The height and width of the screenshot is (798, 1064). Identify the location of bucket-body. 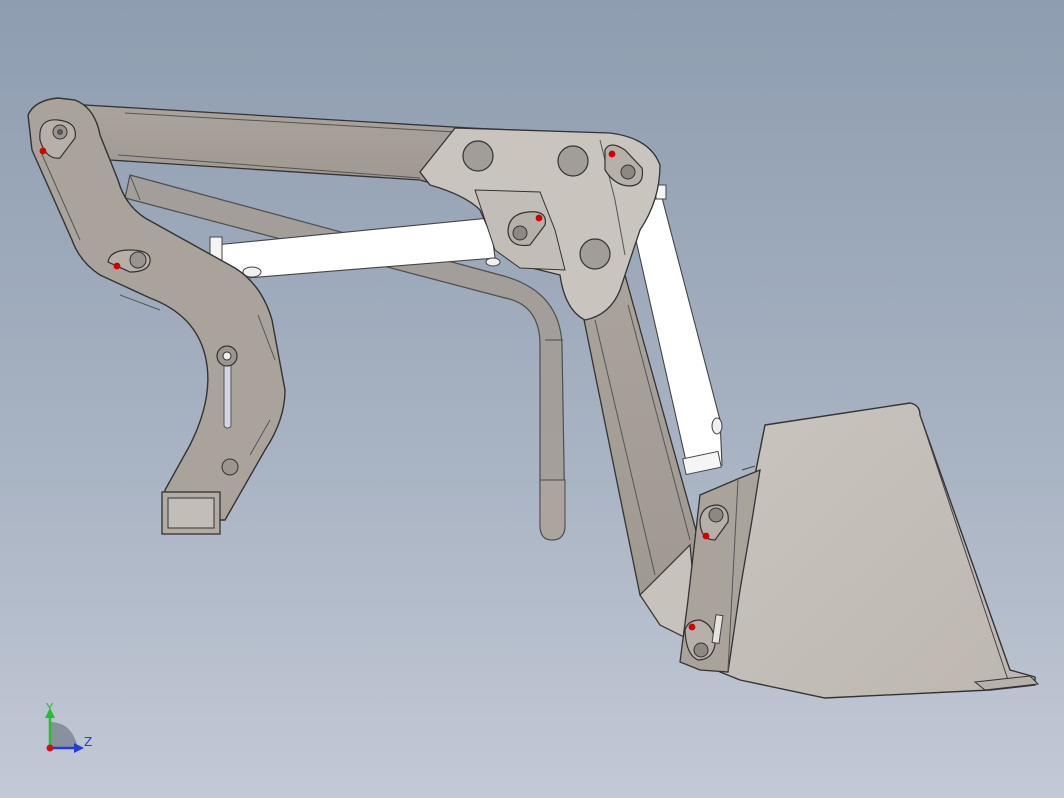
(877, 550).